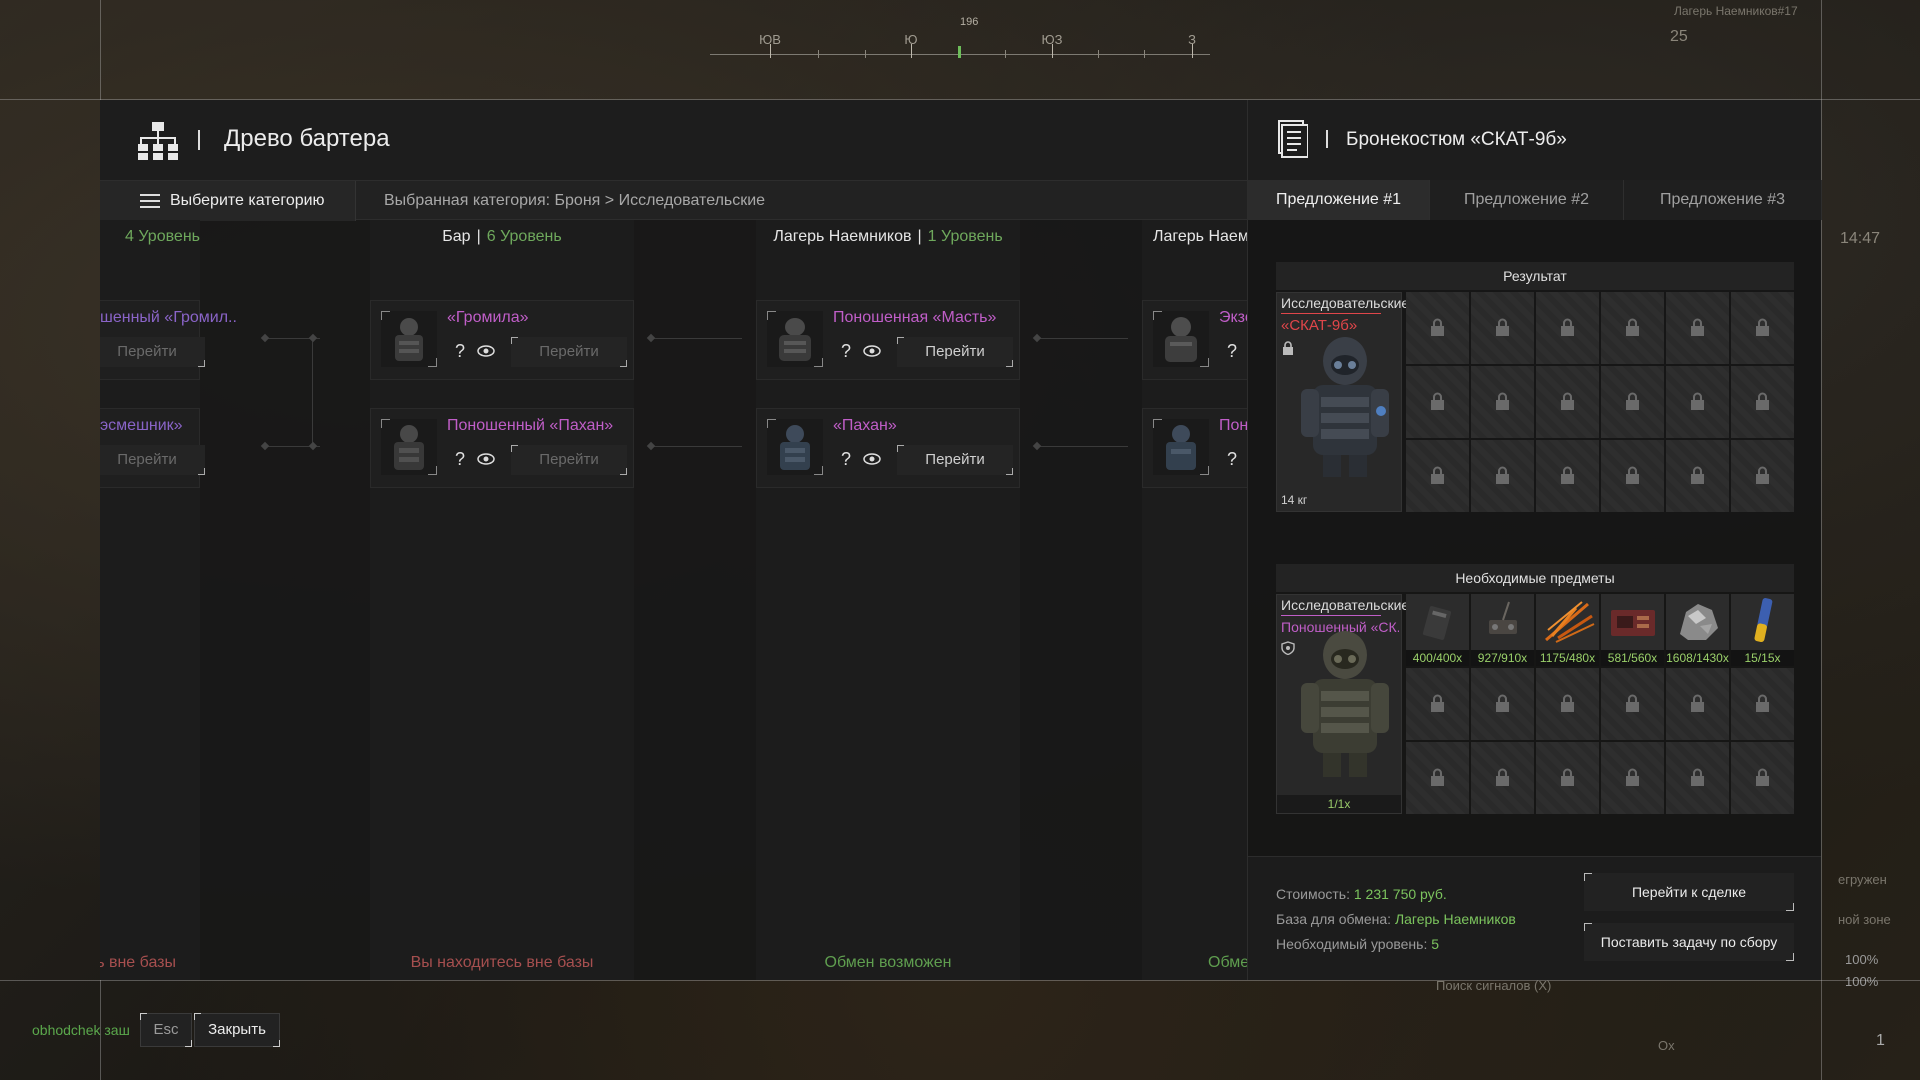  What do you see at coordinates (1697, 630) in the screenshot?
I see `required-slot: 1608/1430x` at bounding box center [1697, 630].